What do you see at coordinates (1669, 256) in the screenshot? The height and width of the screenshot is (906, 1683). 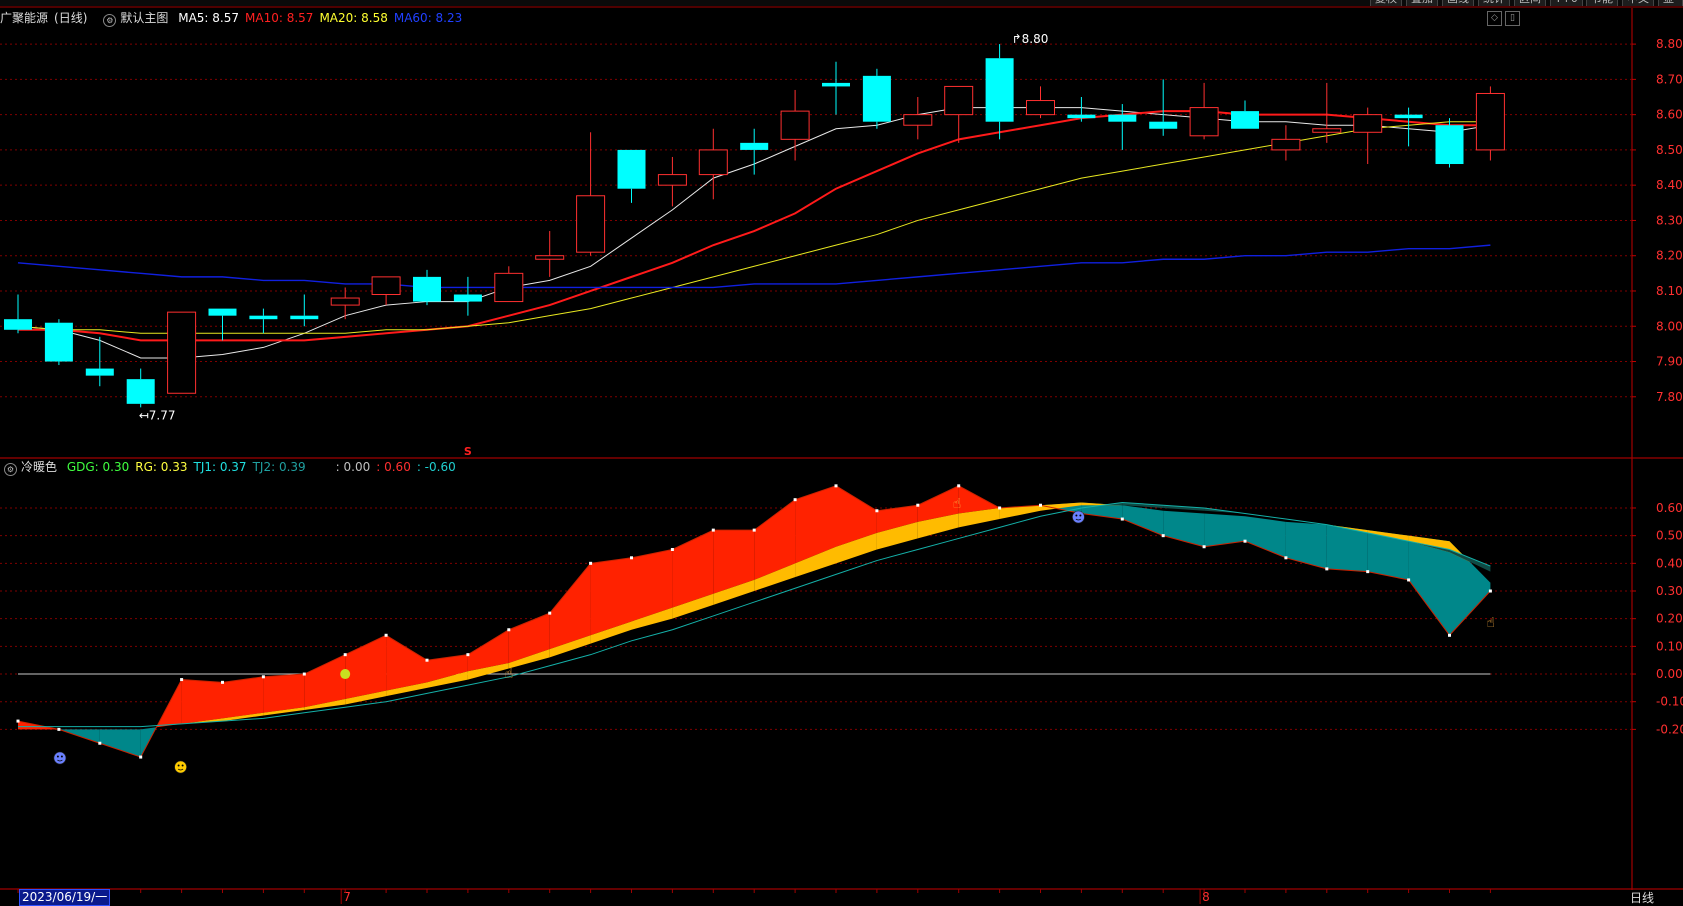 I see `main-tick-label: 8.20` at bounding box center [1669, 256].